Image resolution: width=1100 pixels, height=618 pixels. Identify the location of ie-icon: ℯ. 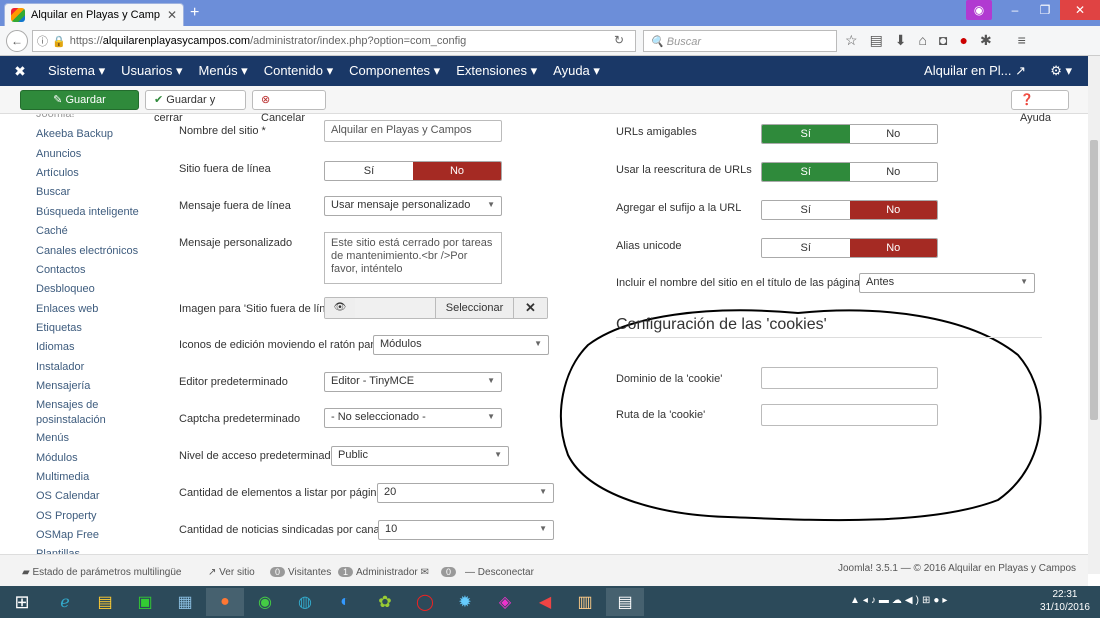
(65, 602).